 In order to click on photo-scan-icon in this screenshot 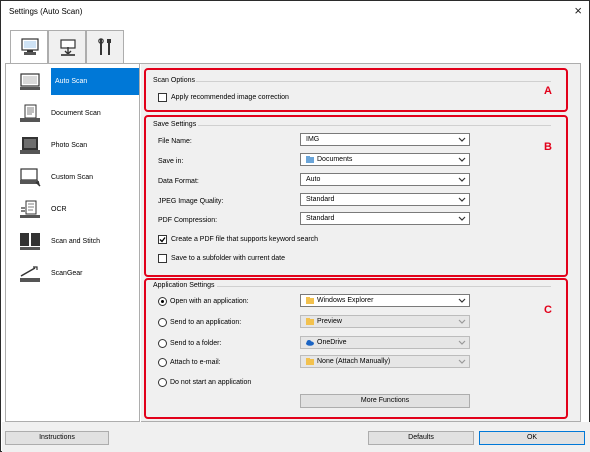, I will do `click(30, 145)`.